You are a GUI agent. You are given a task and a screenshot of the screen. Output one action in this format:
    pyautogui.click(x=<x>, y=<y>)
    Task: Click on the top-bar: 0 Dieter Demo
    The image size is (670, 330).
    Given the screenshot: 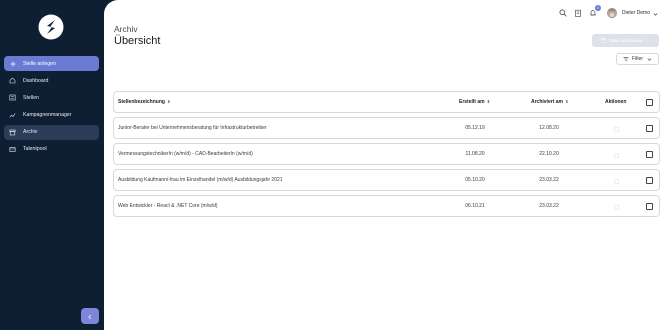 What is the action you would take?
    pyautogui.click(x=605, y=13)
    